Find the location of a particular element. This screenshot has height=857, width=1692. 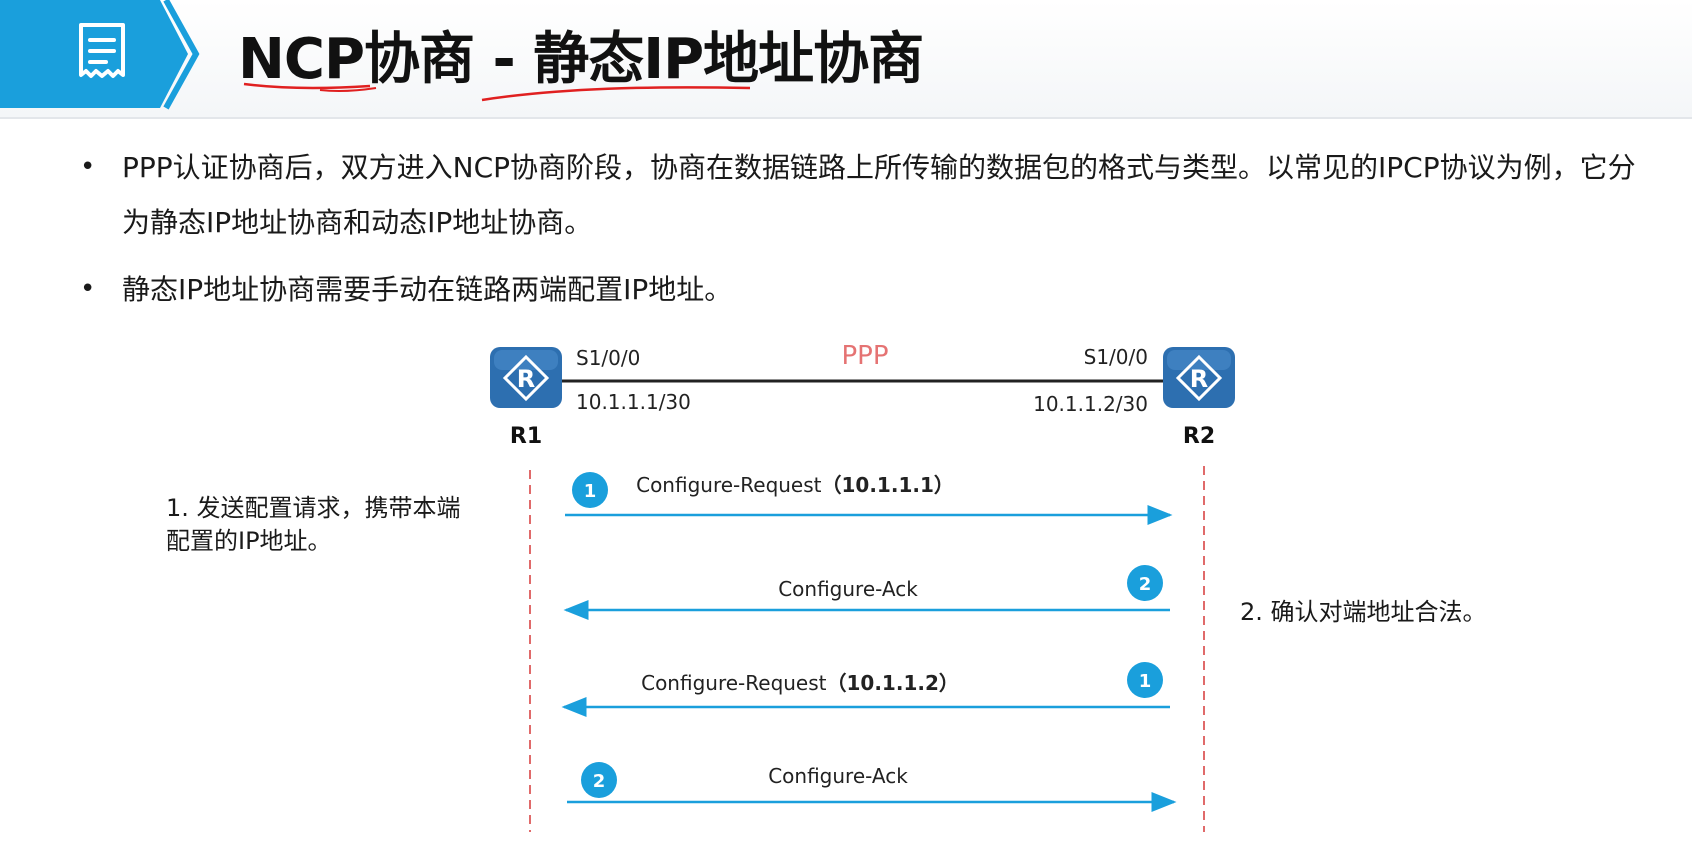

message-arrow: Configure-Request（10.1.1.1） is located at coordinates (869, 499).